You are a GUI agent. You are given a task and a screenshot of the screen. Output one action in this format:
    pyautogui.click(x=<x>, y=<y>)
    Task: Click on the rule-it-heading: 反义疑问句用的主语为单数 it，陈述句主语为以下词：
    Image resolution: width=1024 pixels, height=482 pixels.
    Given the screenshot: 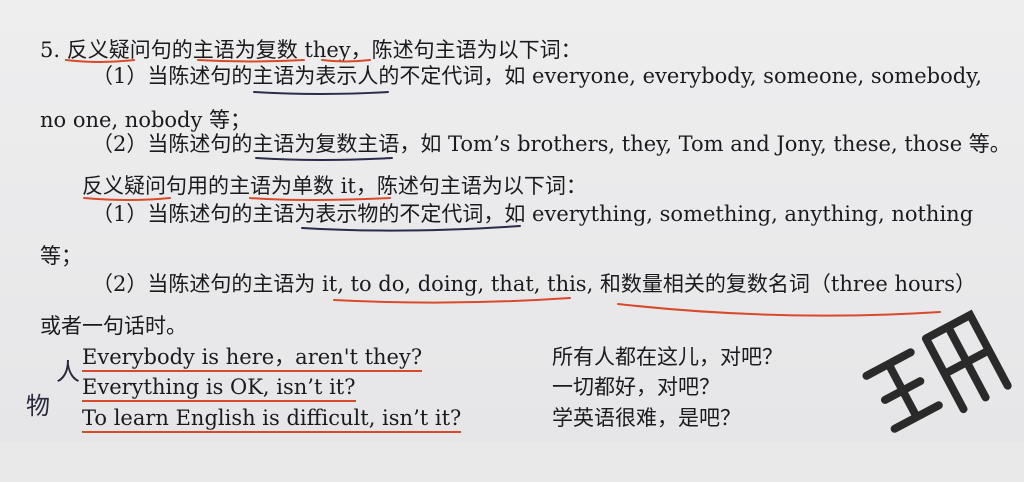 What is the action you would take?
    pyautogui.click(x=334, y=186)
    